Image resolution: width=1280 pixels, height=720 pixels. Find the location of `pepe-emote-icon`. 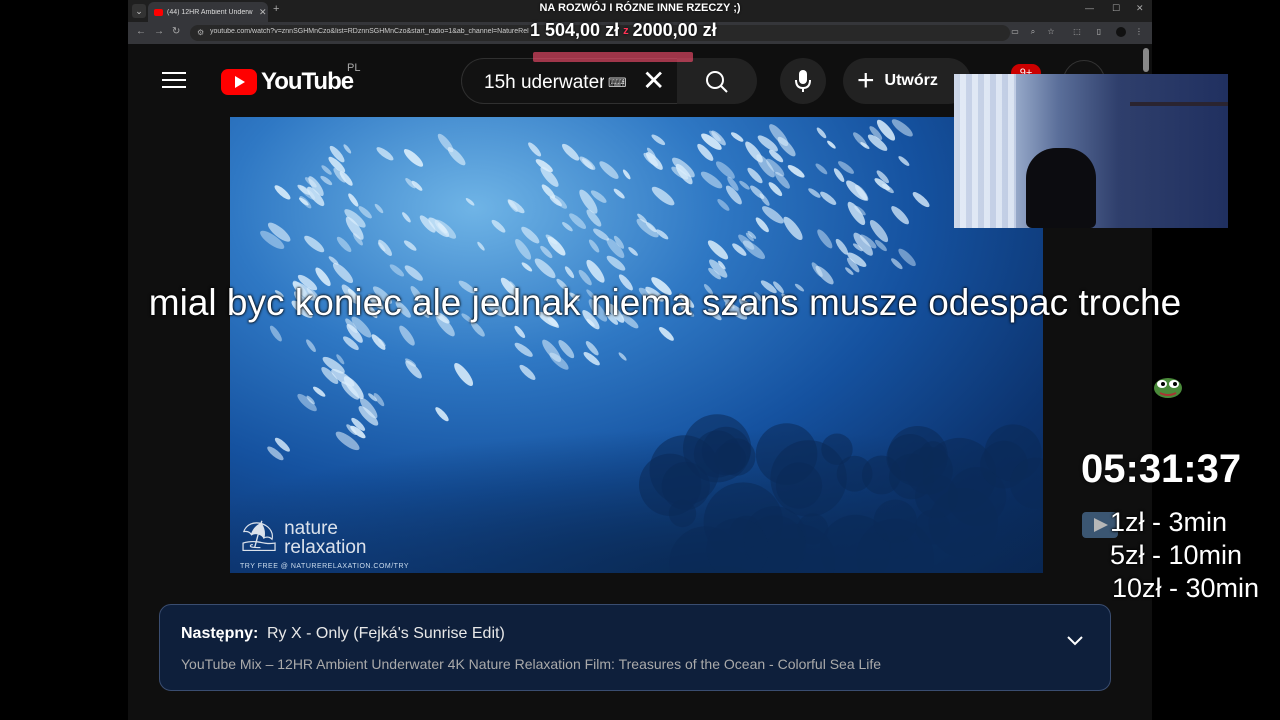

pepe-emote-icon is located at coordinates (1168, 388).